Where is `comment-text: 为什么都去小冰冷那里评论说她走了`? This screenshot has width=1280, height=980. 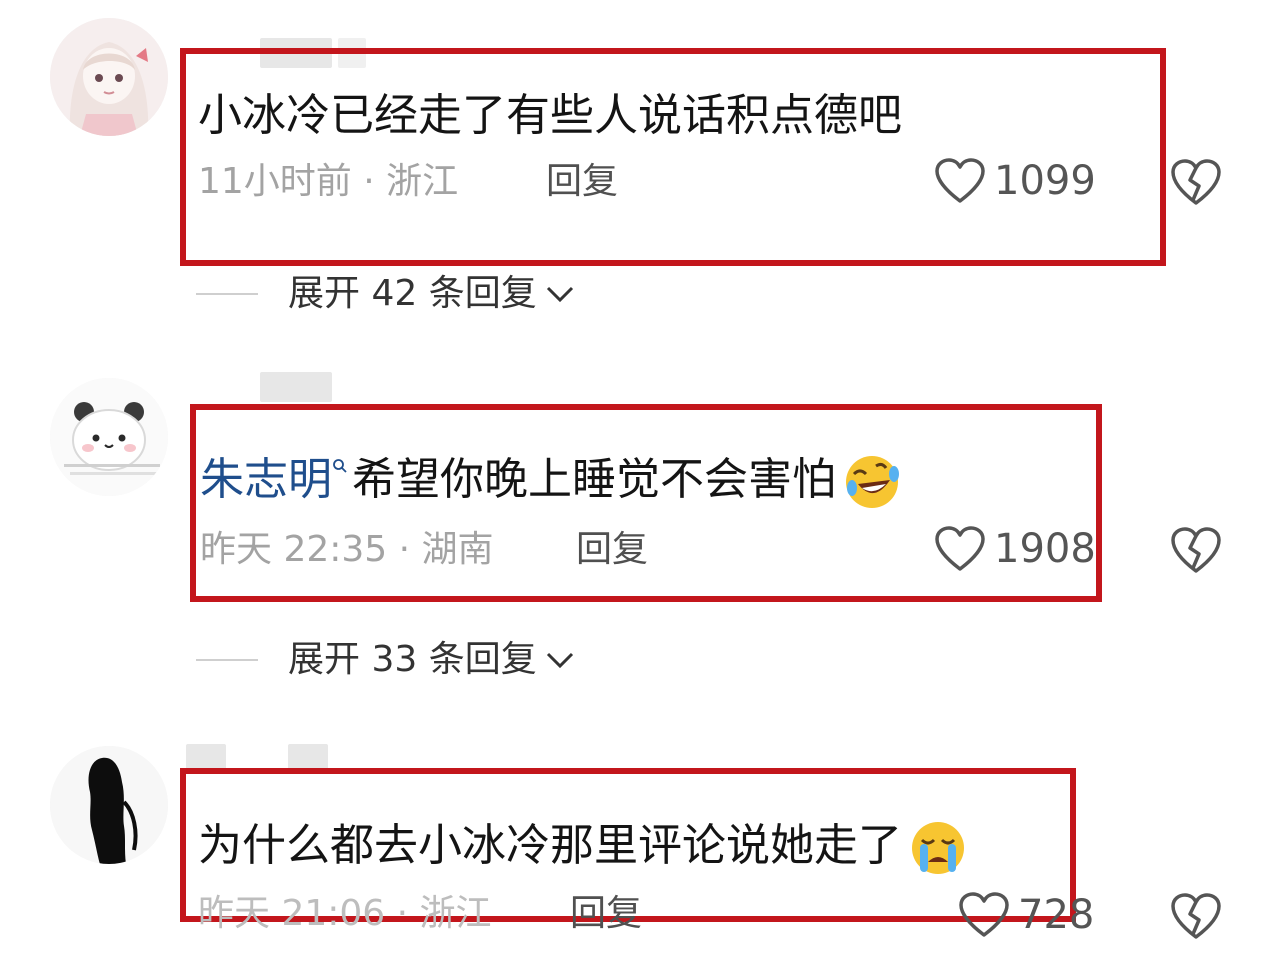 comment-text: 为什么都去小冰冷那里评论说她走了 is located at coordinates (583, 848).